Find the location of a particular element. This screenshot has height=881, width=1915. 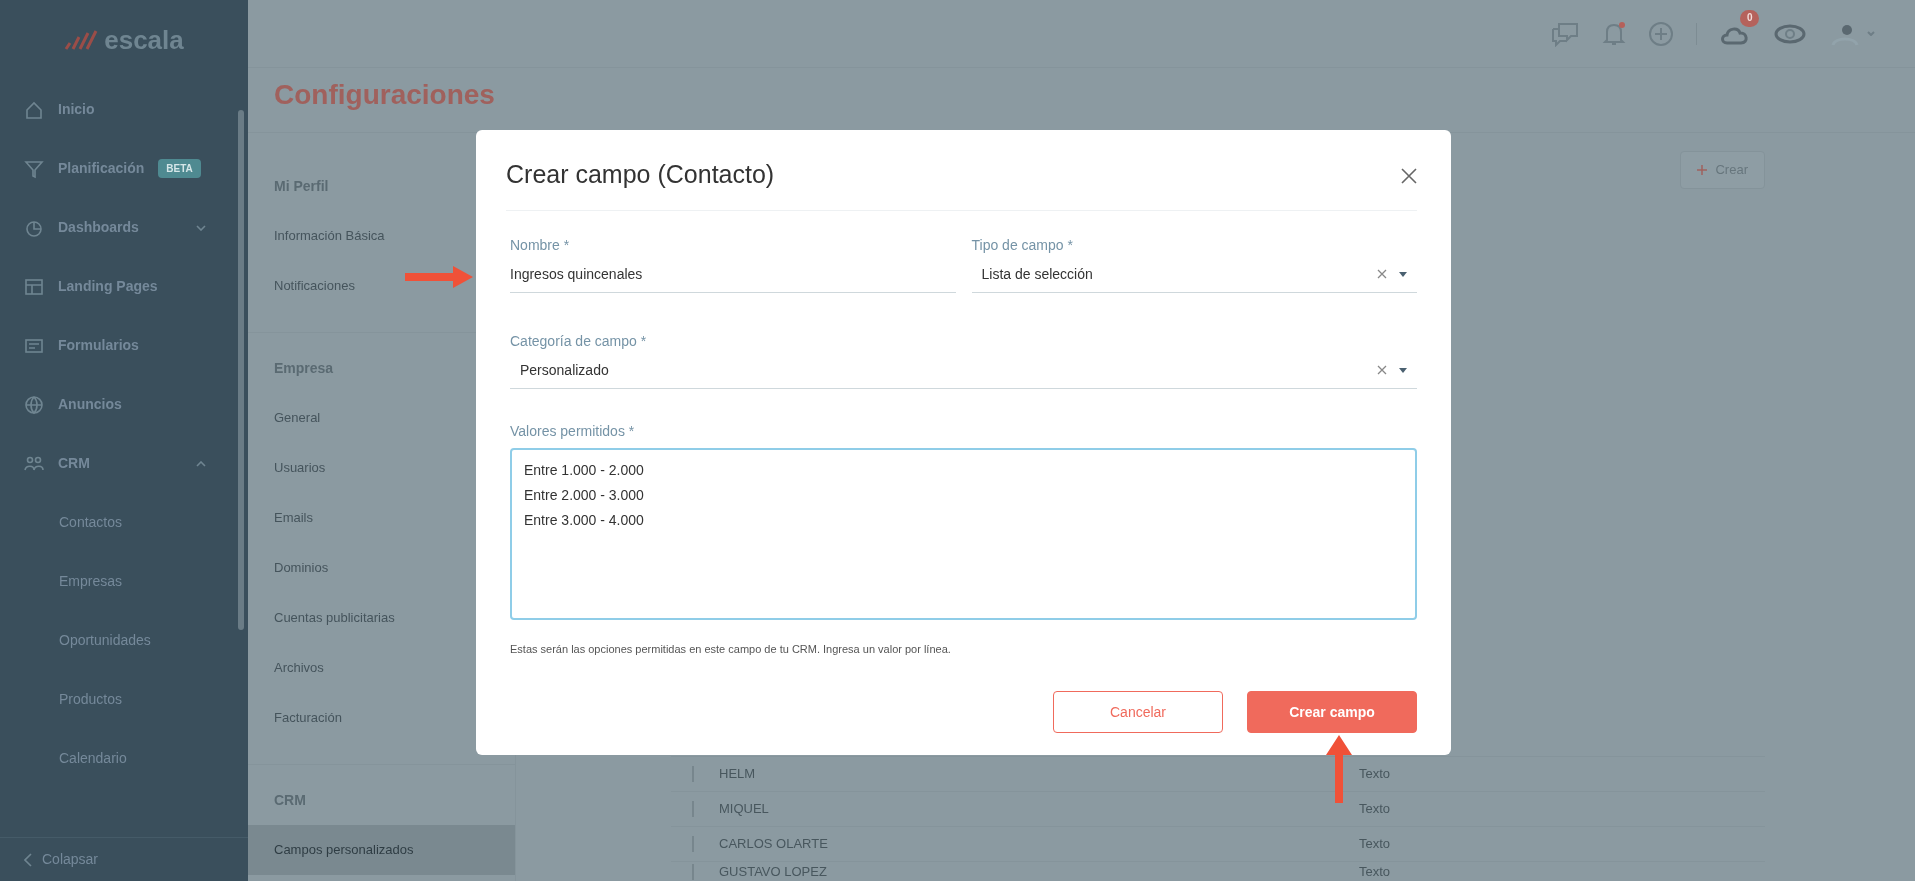

select-field: Personalizado is located at coordinates (963, 373).